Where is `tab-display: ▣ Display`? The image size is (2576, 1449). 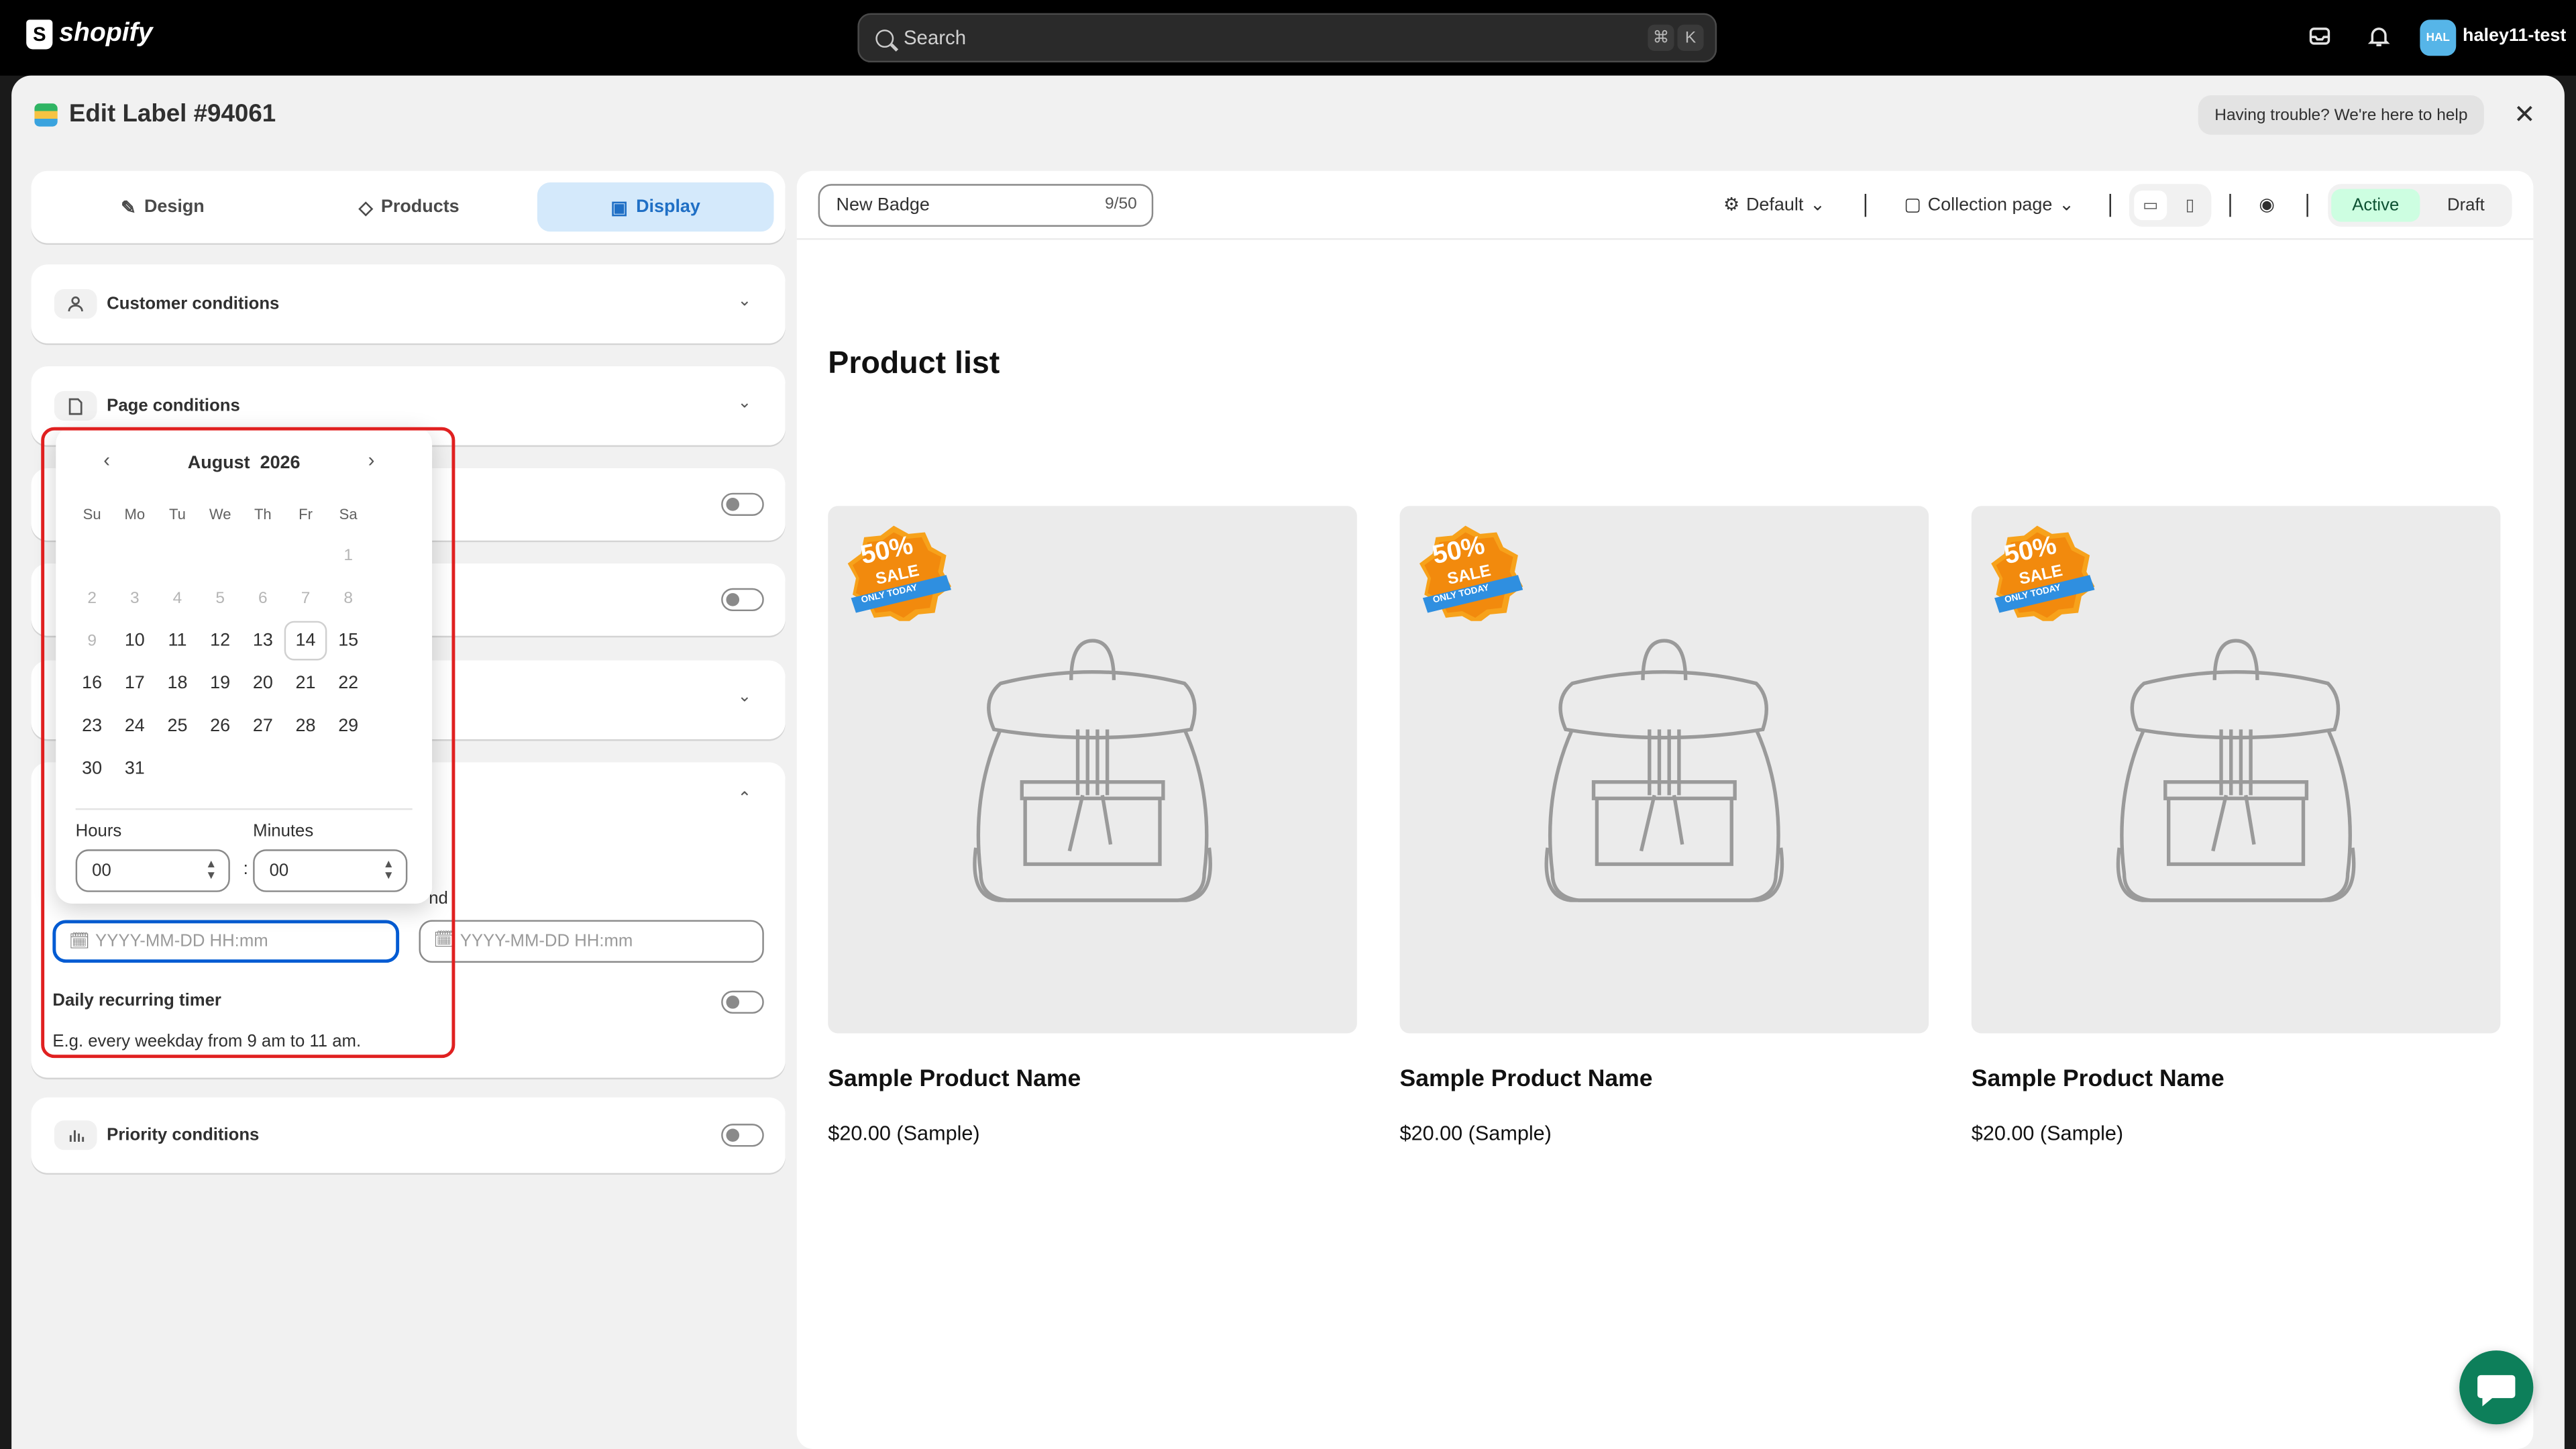 tab-display: ▣ Display is located at coordinates (655, 207).